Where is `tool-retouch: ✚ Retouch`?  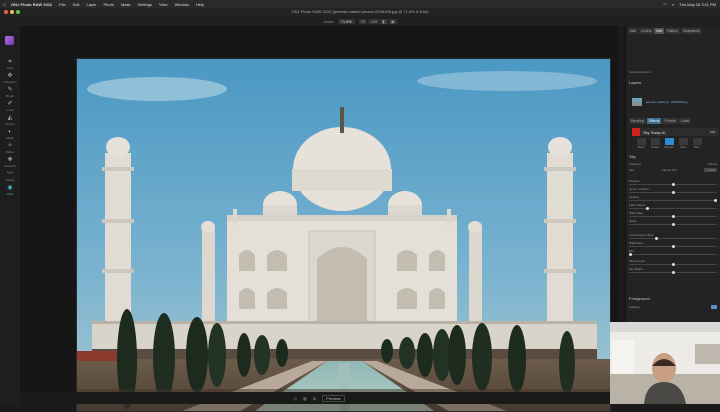 tool-retouch: ✚ Retouch is located at coordinates (10, 163).